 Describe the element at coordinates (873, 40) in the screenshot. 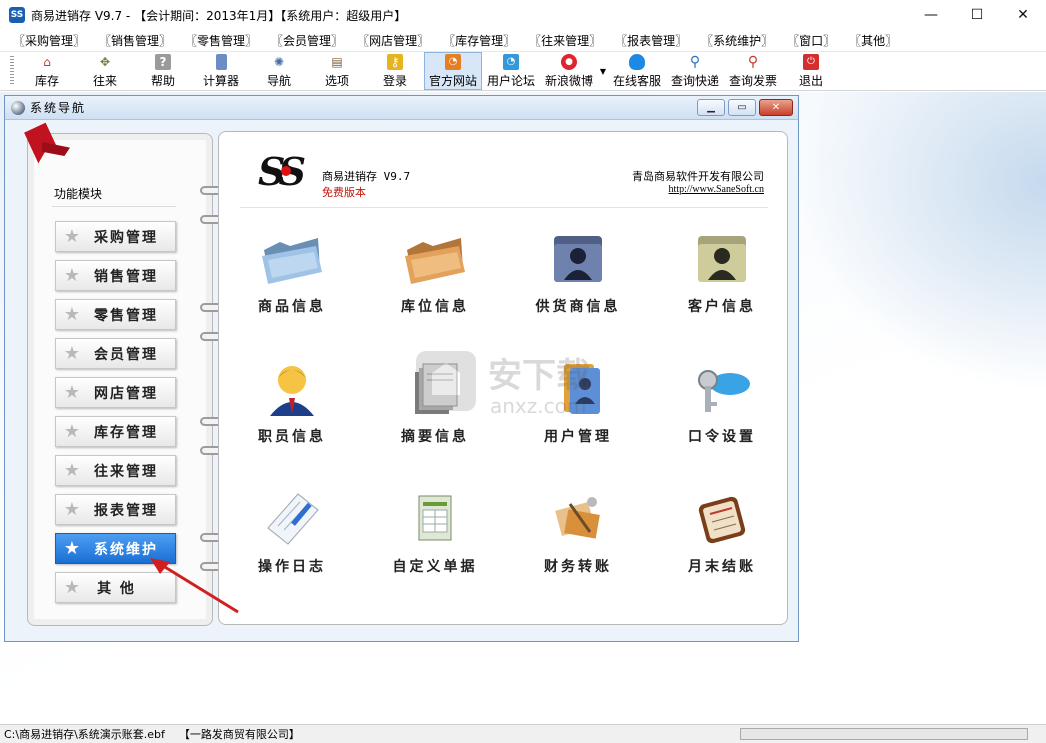

I see `menu-other: 〖其他〗` at that location.